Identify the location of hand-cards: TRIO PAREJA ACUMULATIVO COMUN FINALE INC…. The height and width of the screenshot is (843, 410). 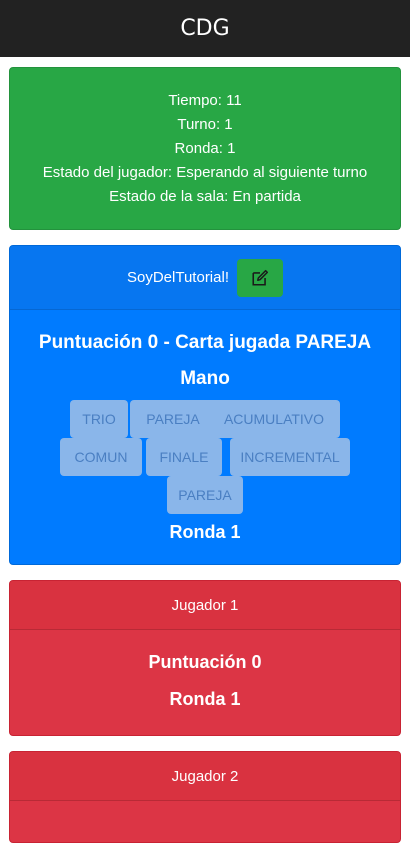
(205, 459).